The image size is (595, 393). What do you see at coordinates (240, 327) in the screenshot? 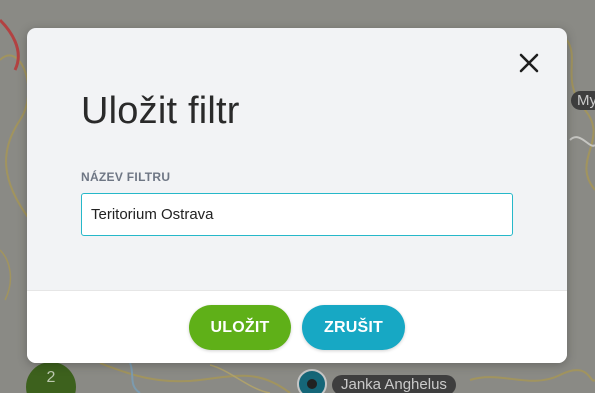
I see `save-button: ULOŽIT` at bounding box center [240, 327].